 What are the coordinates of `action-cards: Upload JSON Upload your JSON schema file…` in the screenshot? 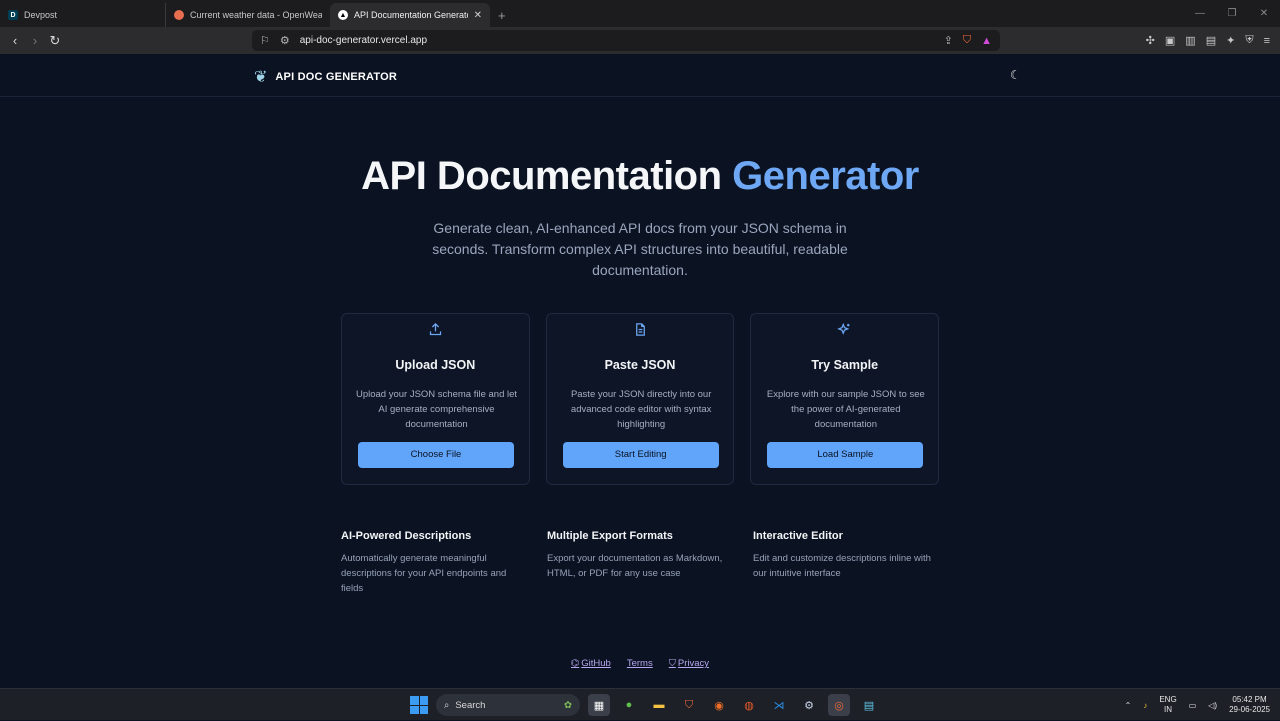 It's located at (640, 399).